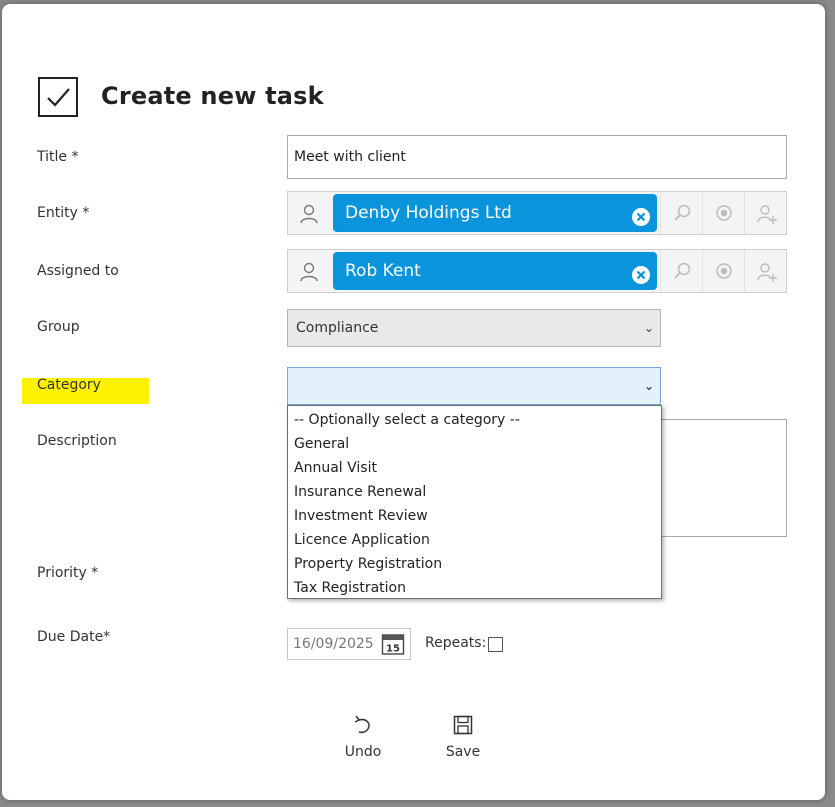 The width and height of the screenshot is (835, 807). I want to click on repeats-label: Repeats:, so click(456, 643).